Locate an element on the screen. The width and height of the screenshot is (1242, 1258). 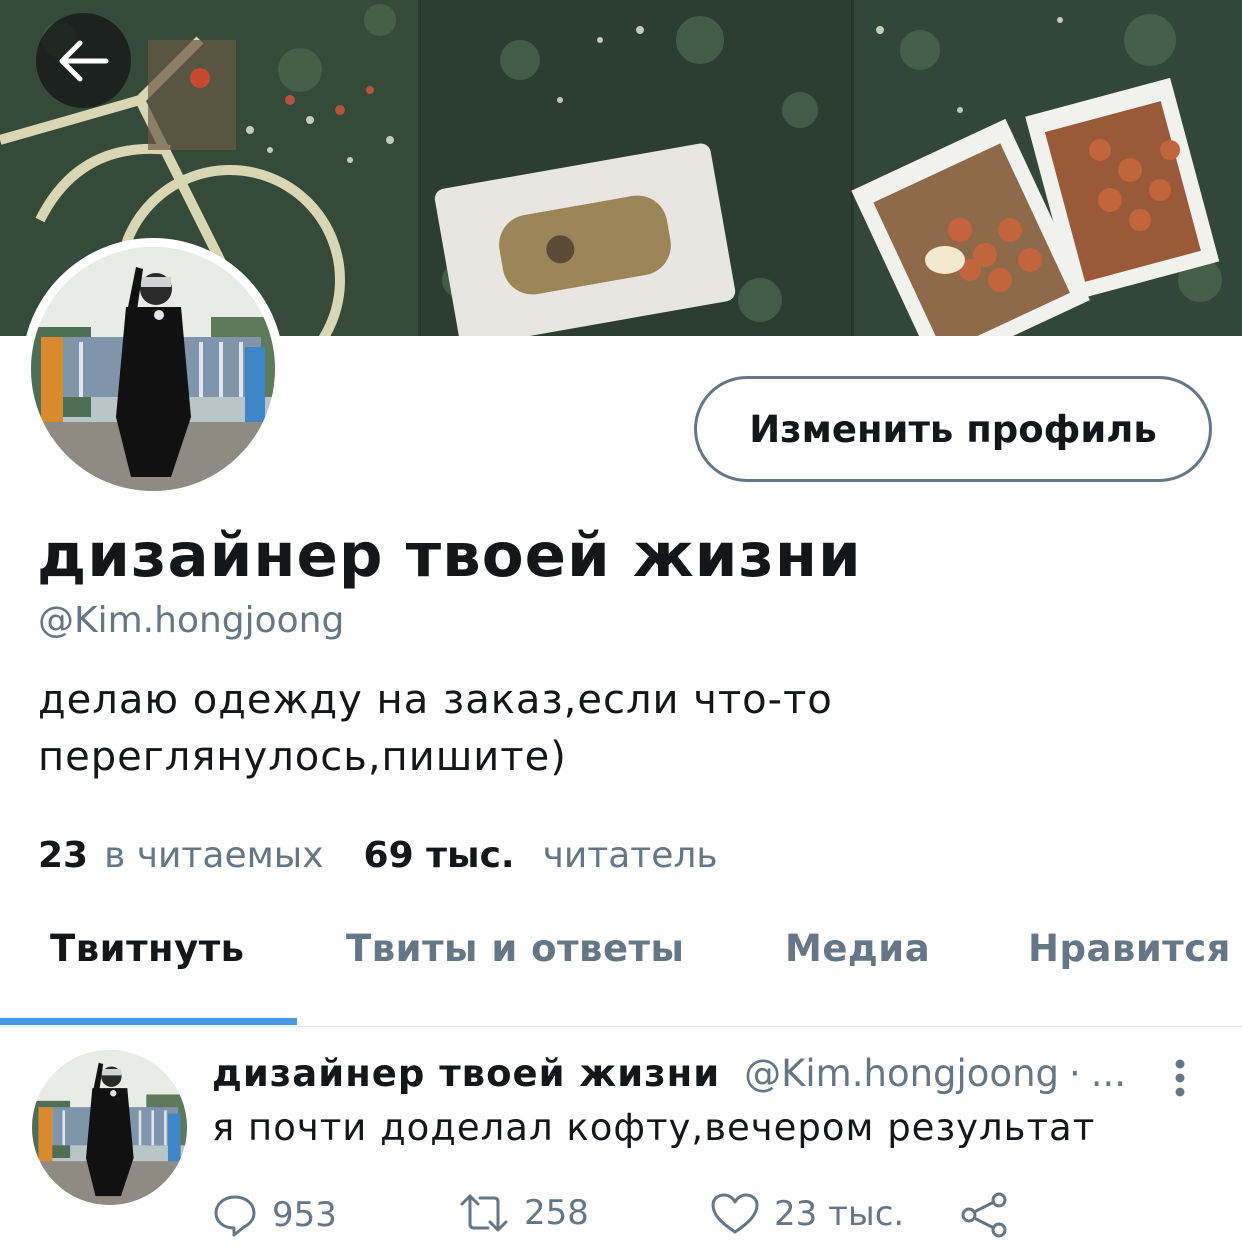
reply-icon is located at coordinates (235, 1216).